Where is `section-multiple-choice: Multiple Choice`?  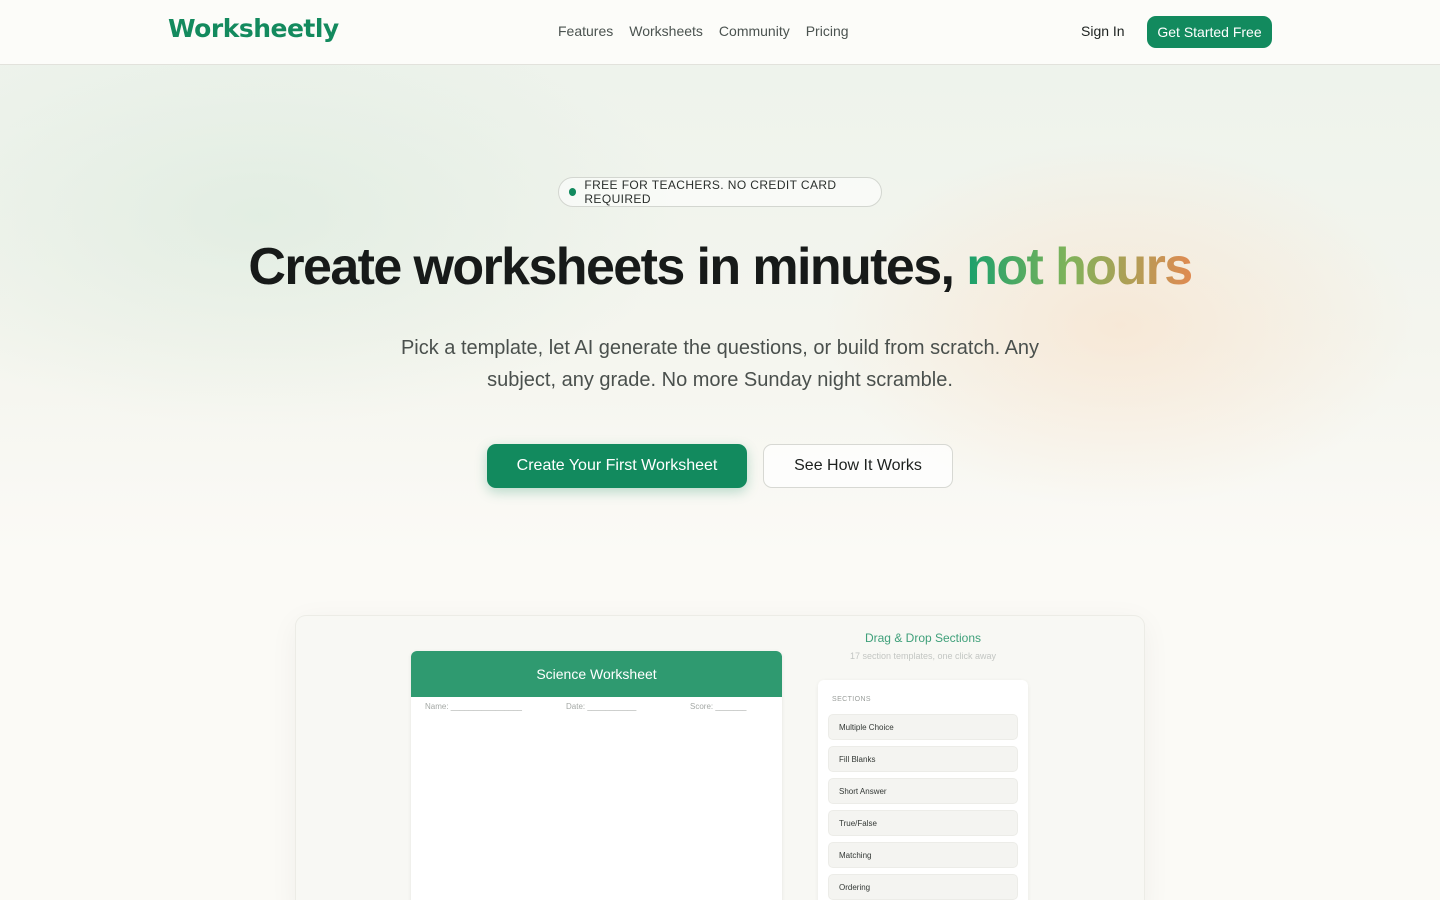
section-multiple-choice: Multiple Choice is located at coordinates (923, 727).